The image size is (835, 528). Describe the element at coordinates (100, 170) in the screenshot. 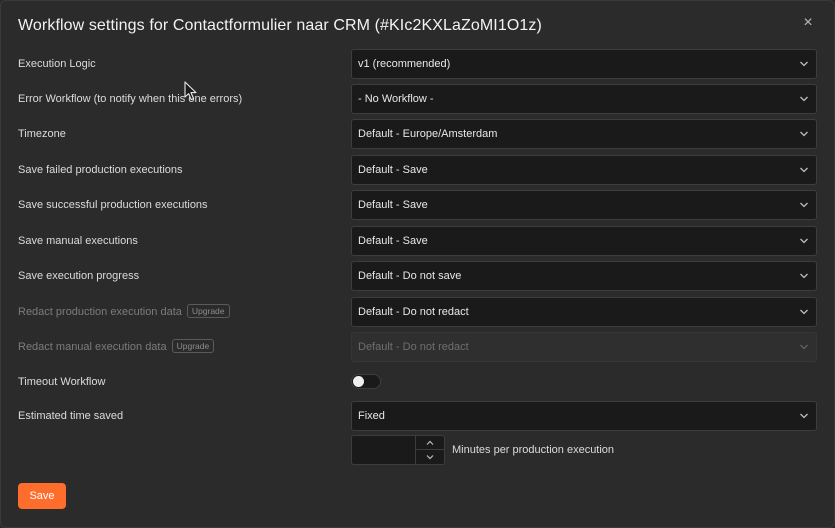

I see `save-failed-label: Save failed production executions` at that location.